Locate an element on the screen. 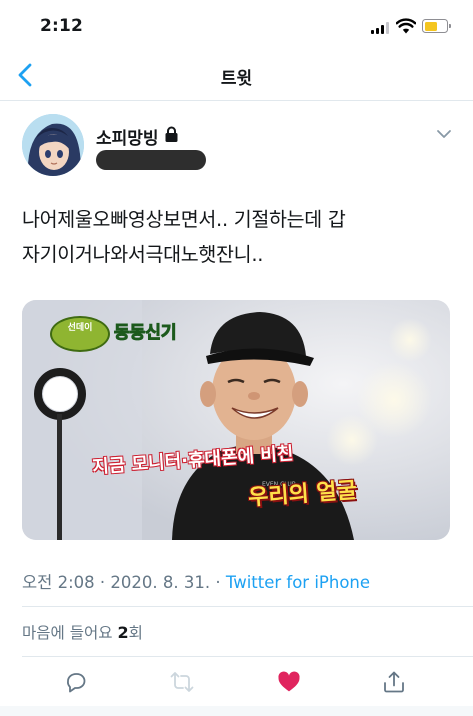  bottom-strip is located at coordinates (236, 711).